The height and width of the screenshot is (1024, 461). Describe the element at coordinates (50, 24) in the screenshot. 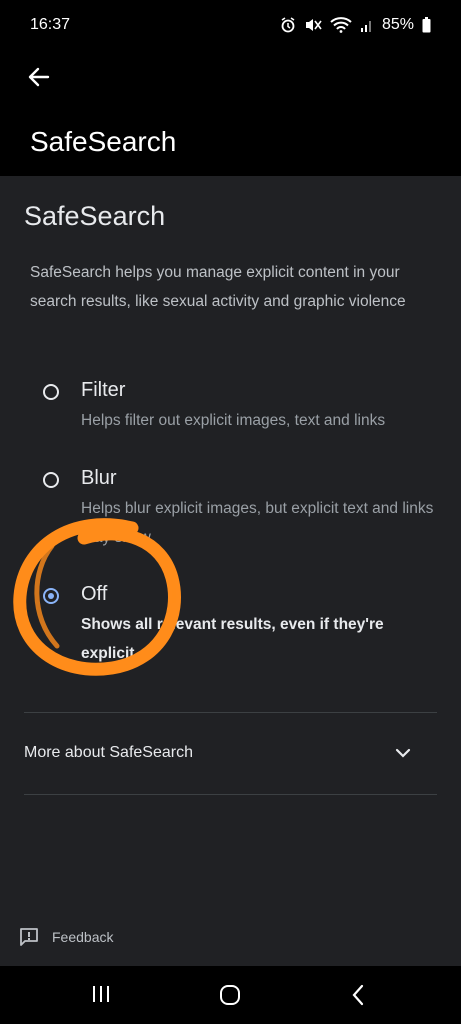

I see `status-time: 16:37` at that location.